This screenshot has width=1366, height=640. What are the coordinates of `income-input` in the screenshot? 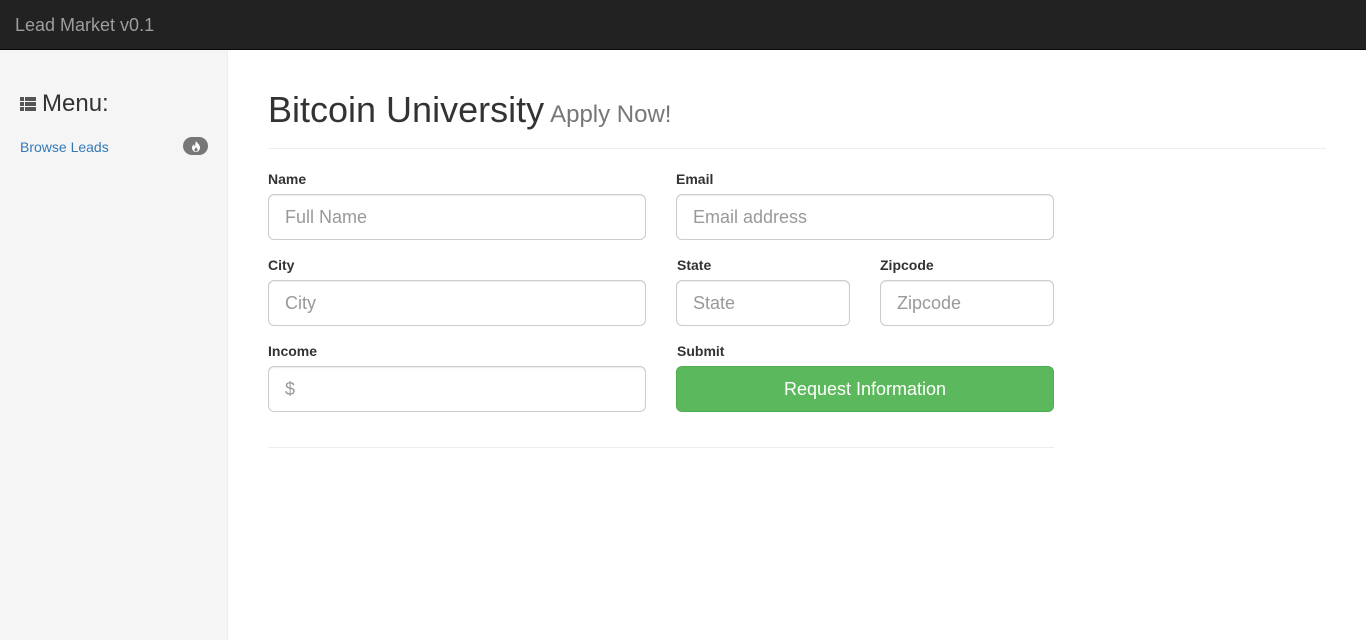 It's located at (457, 389).